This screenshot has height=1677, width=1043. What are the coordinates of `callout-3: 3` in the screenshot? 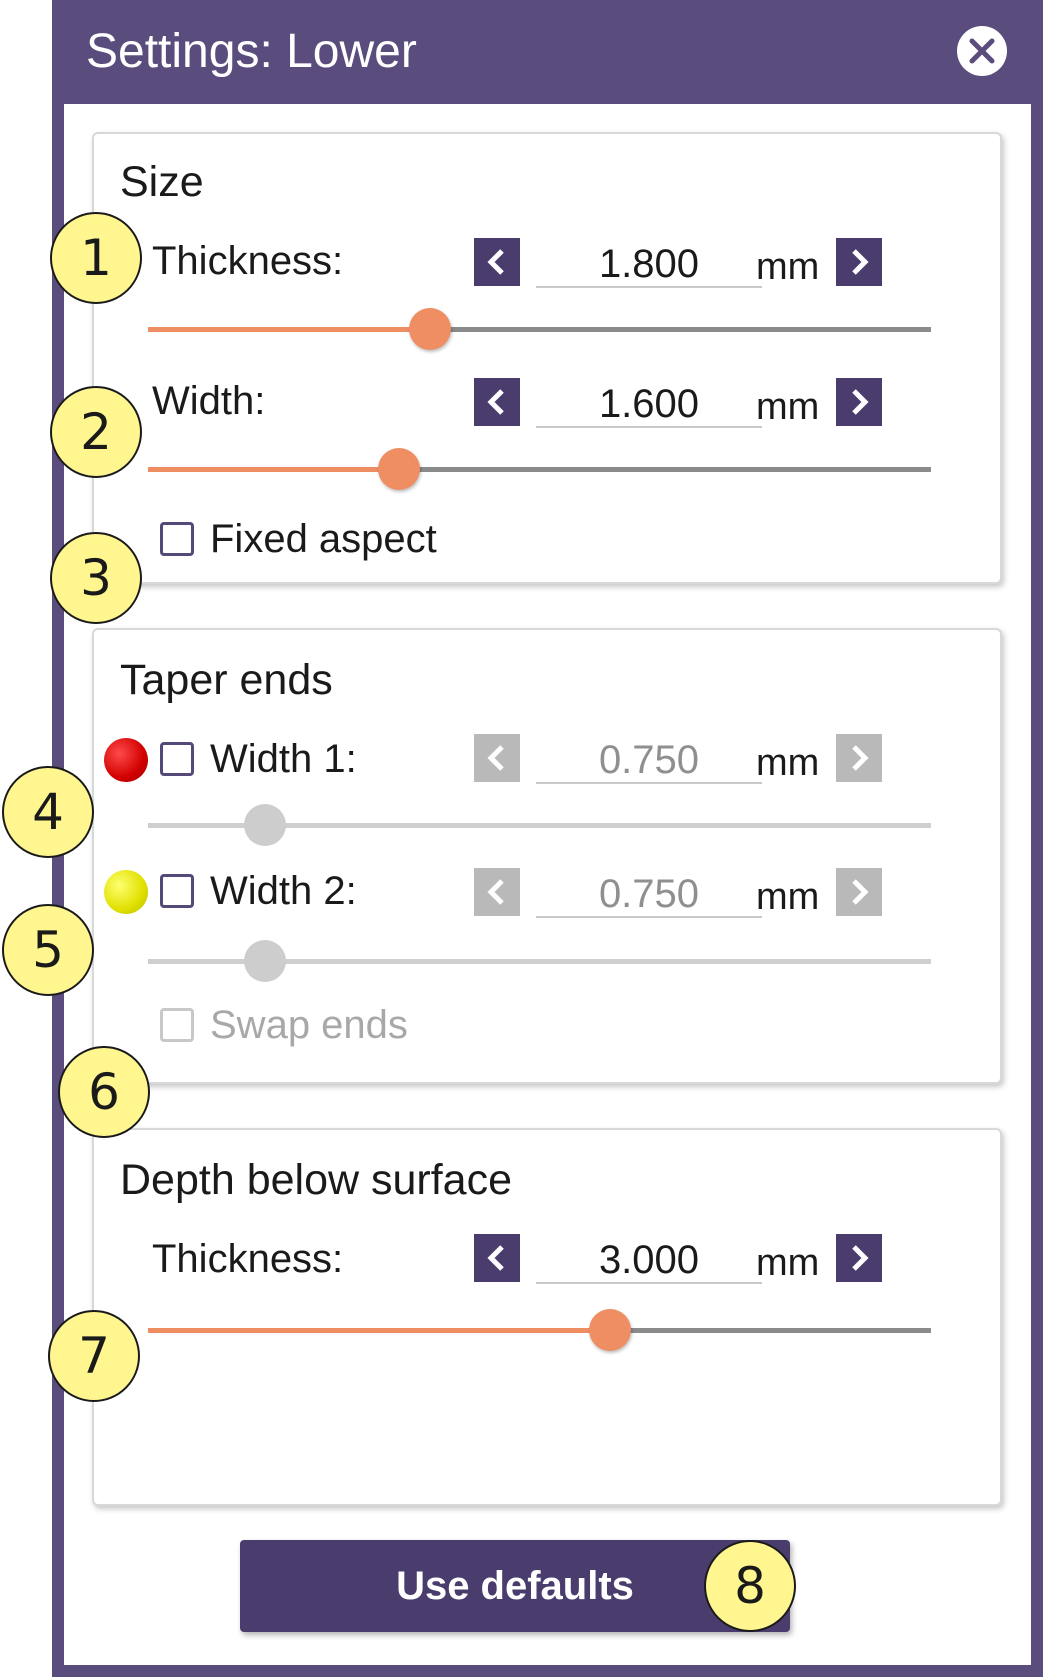 It's located at (96, 578).